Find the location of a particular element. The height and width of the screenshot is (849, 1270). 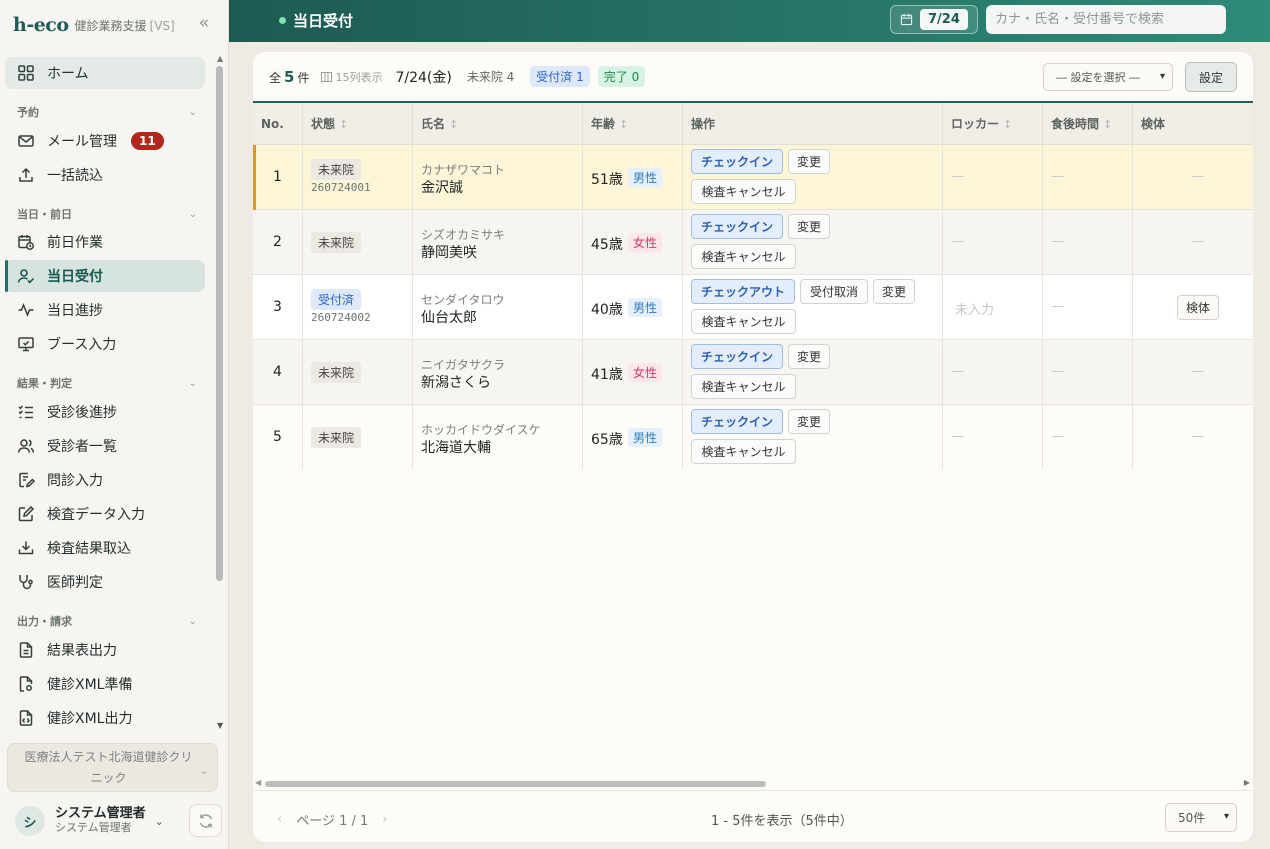

sidebar-item-progress: 当日進捗 is located at coordinates (105, 310).